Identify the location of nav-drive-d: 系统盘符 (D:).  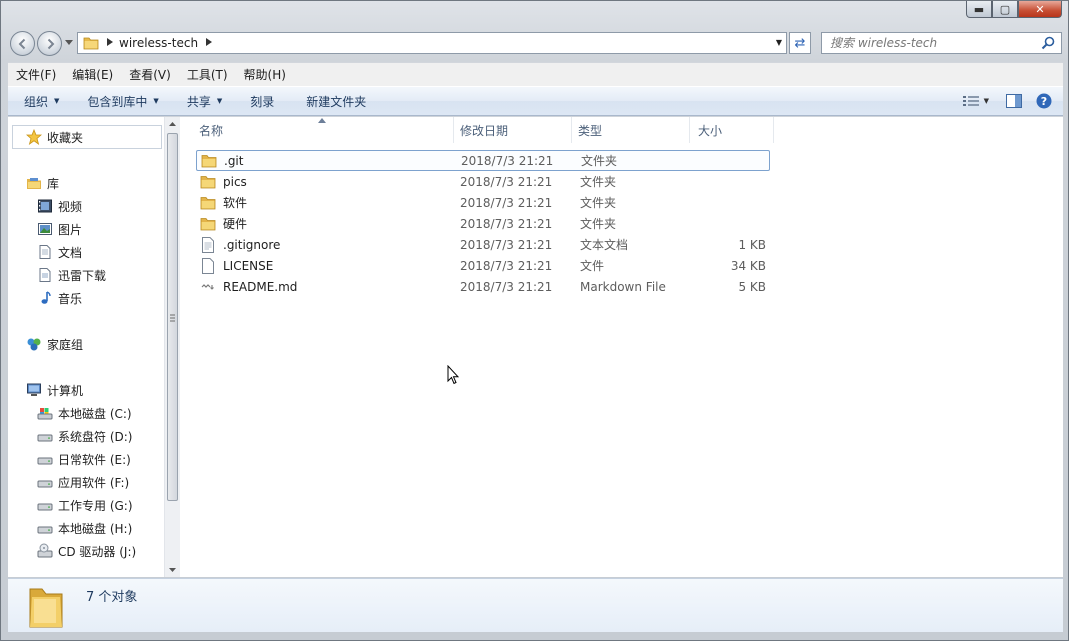
(70, 436).